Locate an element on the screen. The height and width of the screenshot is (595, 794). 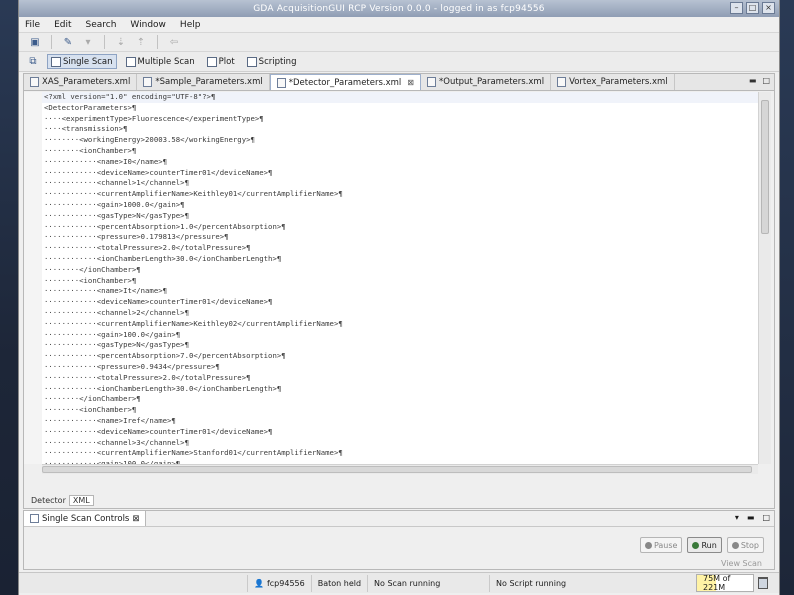
horizontal-scrollbar is located at coordinates (400, 469).